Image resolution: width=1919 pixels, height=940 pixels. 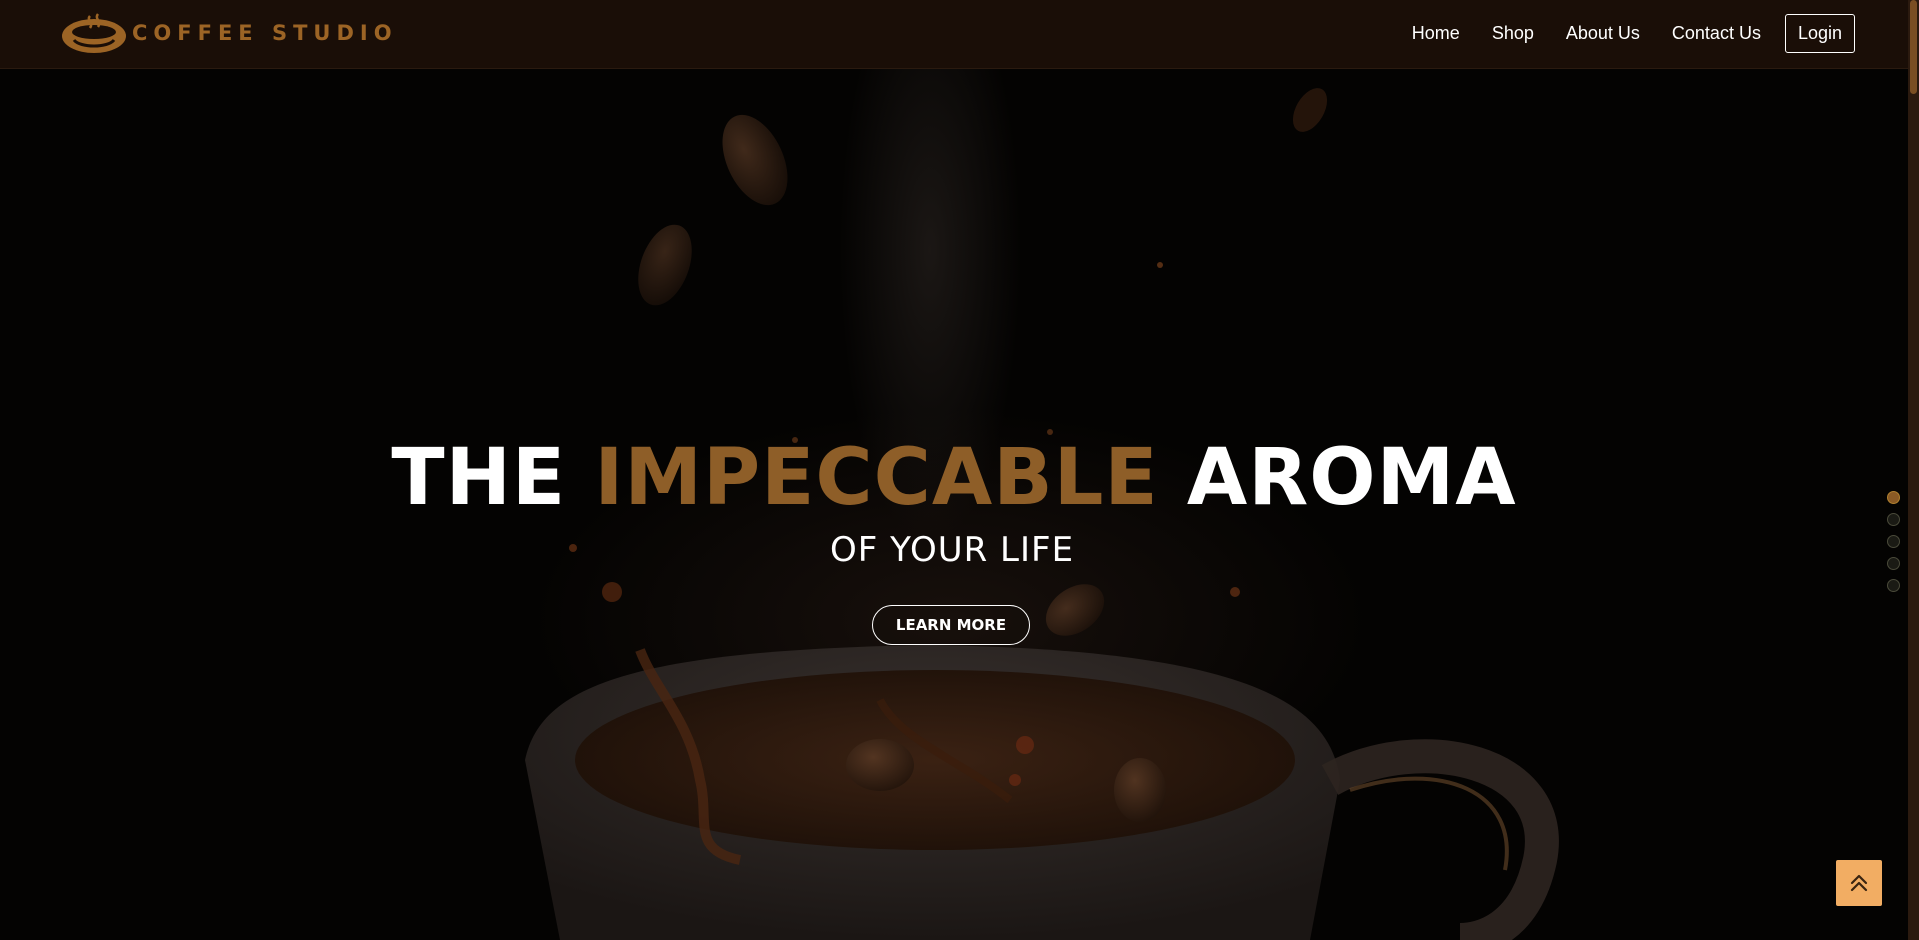 What do you see at coordinates (1436, 33) in the screenshot?
I see `nav-home-link: Home` at bounding box center [1436, 33].